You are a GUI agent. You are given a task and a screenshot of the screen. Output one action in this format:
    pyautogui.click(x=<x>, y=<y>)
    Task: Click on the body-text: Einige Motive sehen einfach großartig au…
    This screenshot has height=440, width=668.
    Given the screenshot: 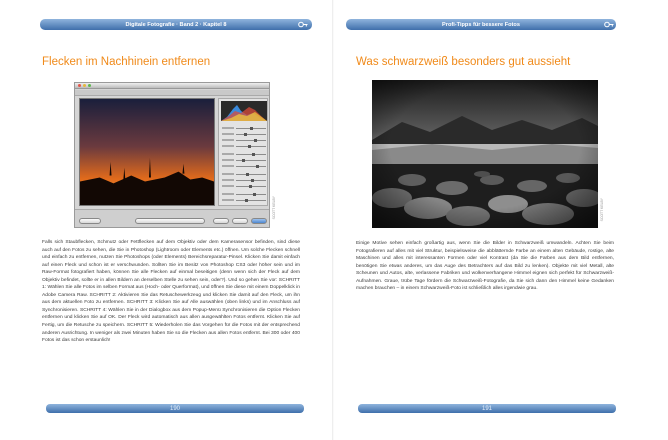 What is the action you would take?
    pyautogui.click(x=485, y=266)
    